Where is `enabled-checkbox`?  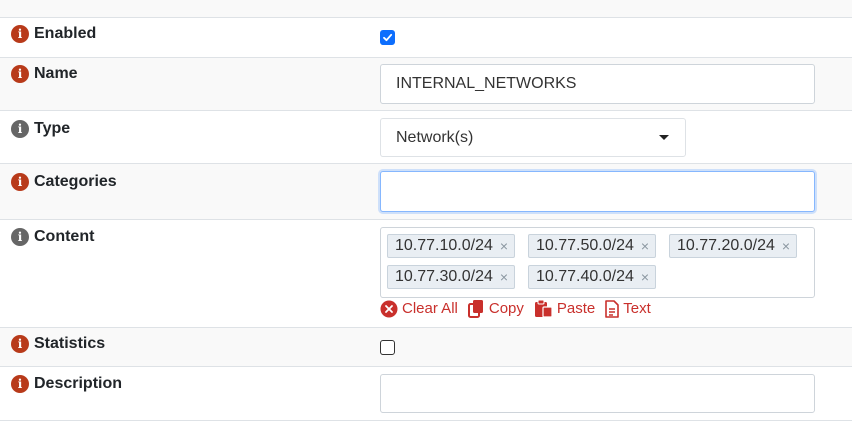 enabled-checkbox is located at coordinates (387, 37).